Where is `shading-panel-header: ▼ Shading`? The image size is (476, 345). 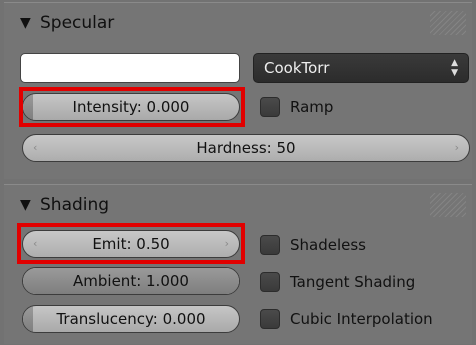
shading-panel-header: ▼ Shading is located at coordinates (238, 205).